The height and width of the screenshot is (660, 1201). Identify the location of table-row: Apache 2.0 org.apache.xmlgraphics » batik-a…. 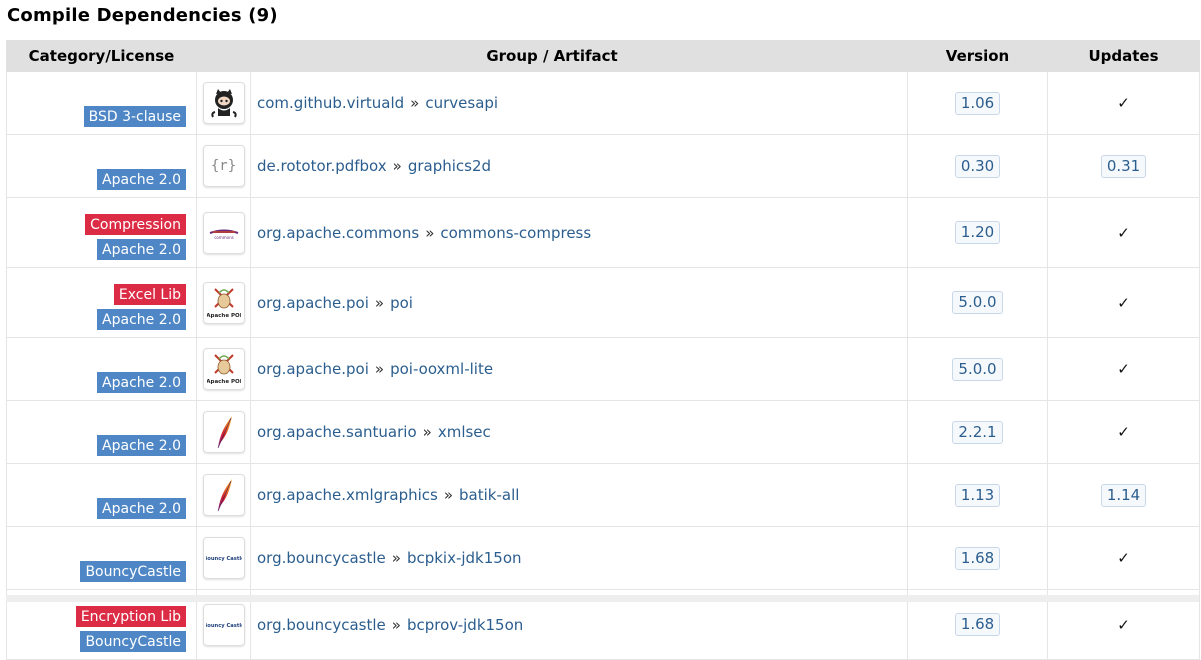
(603, 495).